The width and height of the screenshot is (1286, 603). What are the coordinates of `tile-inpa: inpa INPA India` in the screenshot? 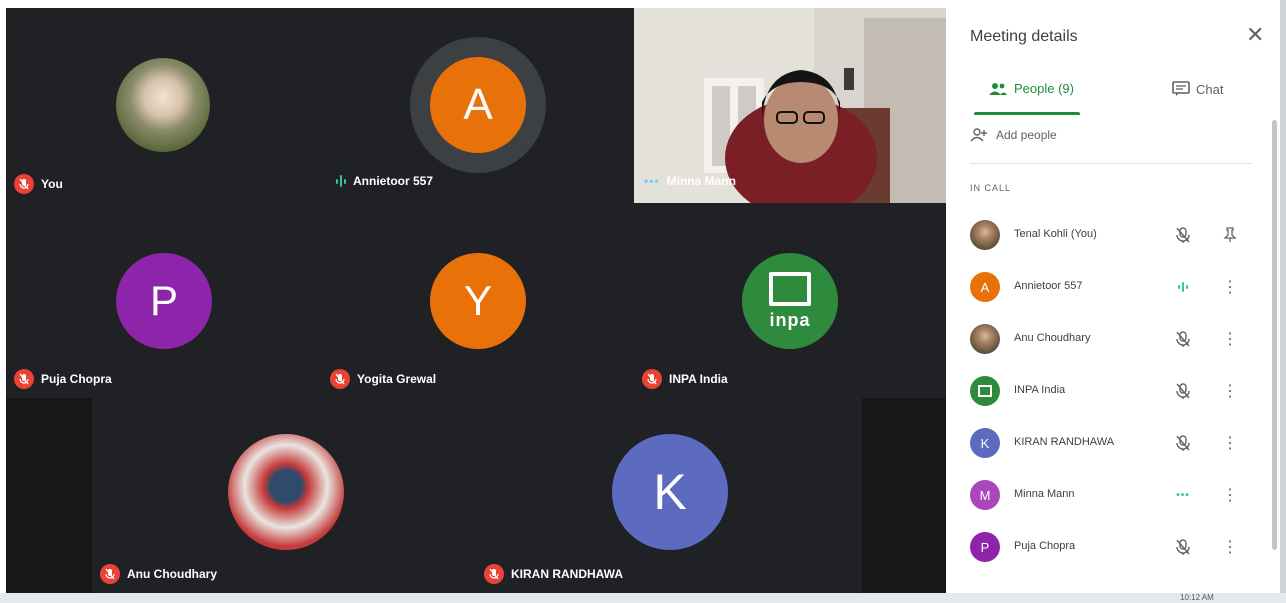 It's located at (790, 300).